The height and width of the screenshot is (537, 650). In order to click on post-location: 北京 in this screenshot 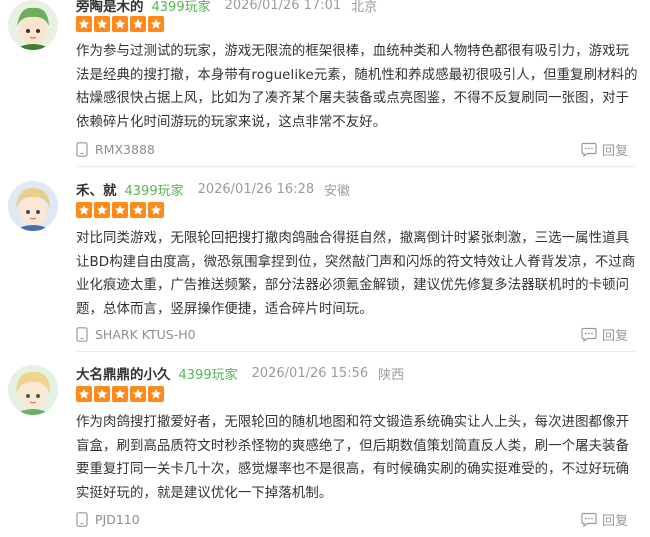, I will do `click(364, 7)`.